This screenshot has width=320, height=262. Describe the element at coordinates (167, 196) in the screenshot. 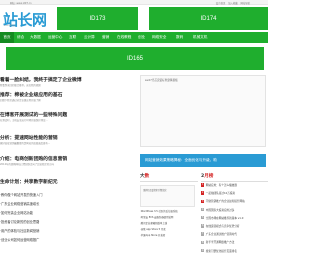

I see `hot-news-thumbnail: [推荐]百度搜索引擎优化` at that location.